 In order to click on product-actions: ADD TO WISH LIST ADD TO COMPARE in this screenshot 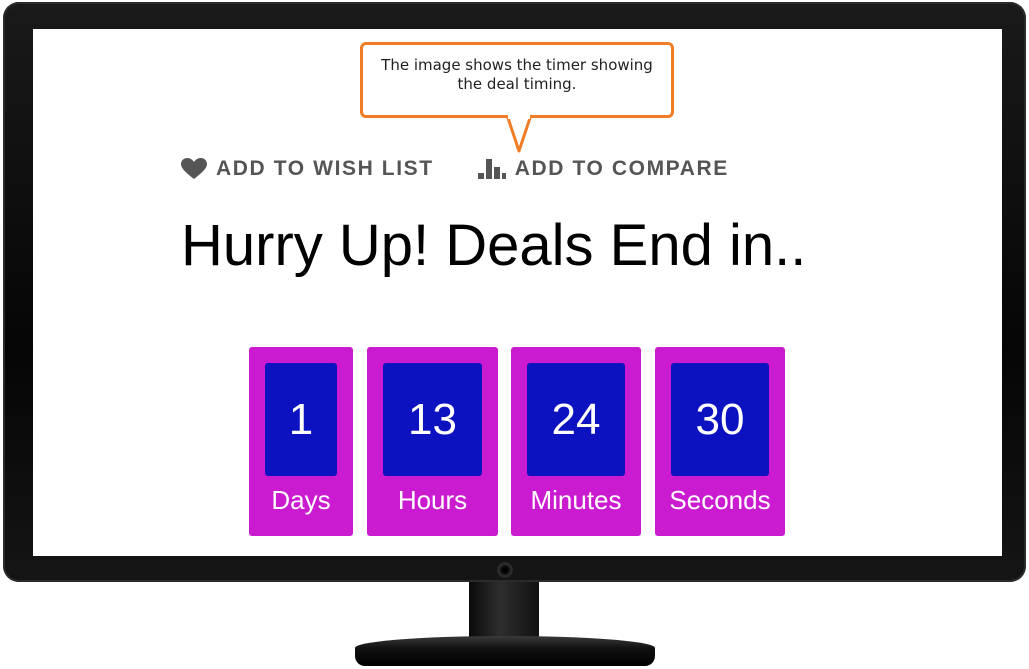, I will do `click(455, 169)`.